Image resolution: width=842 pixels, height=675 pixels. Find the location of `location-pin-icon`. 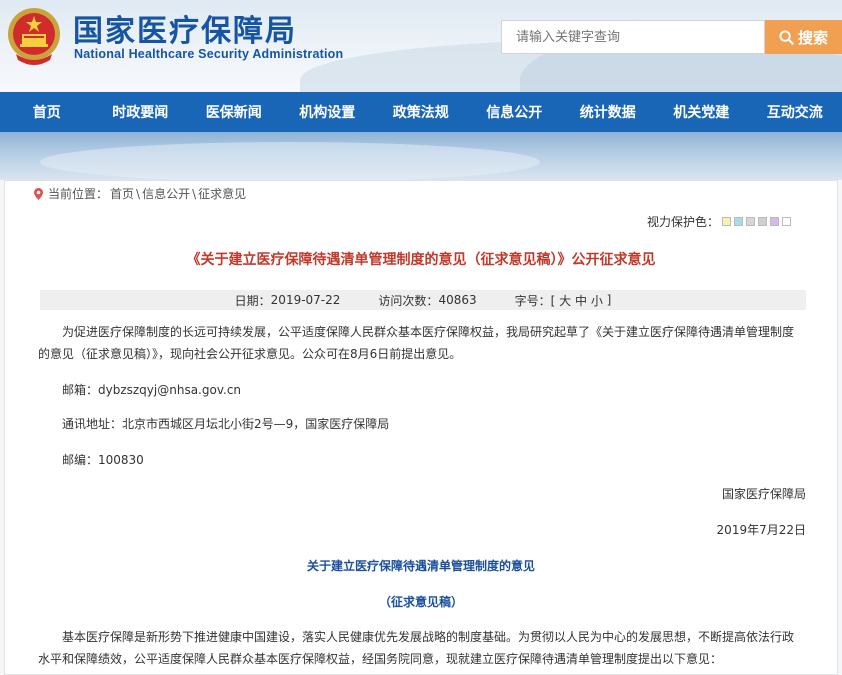

location-pin-icon is located at coordinates (38, 193).